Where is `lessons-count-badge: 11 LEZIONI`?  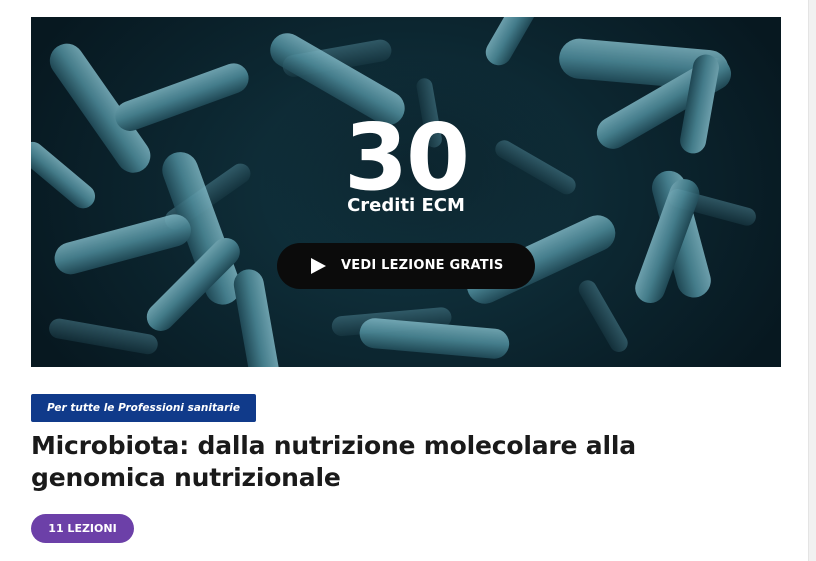
lessons-count-badge: 11 LEZIONI is located at coordinates (82, 528).